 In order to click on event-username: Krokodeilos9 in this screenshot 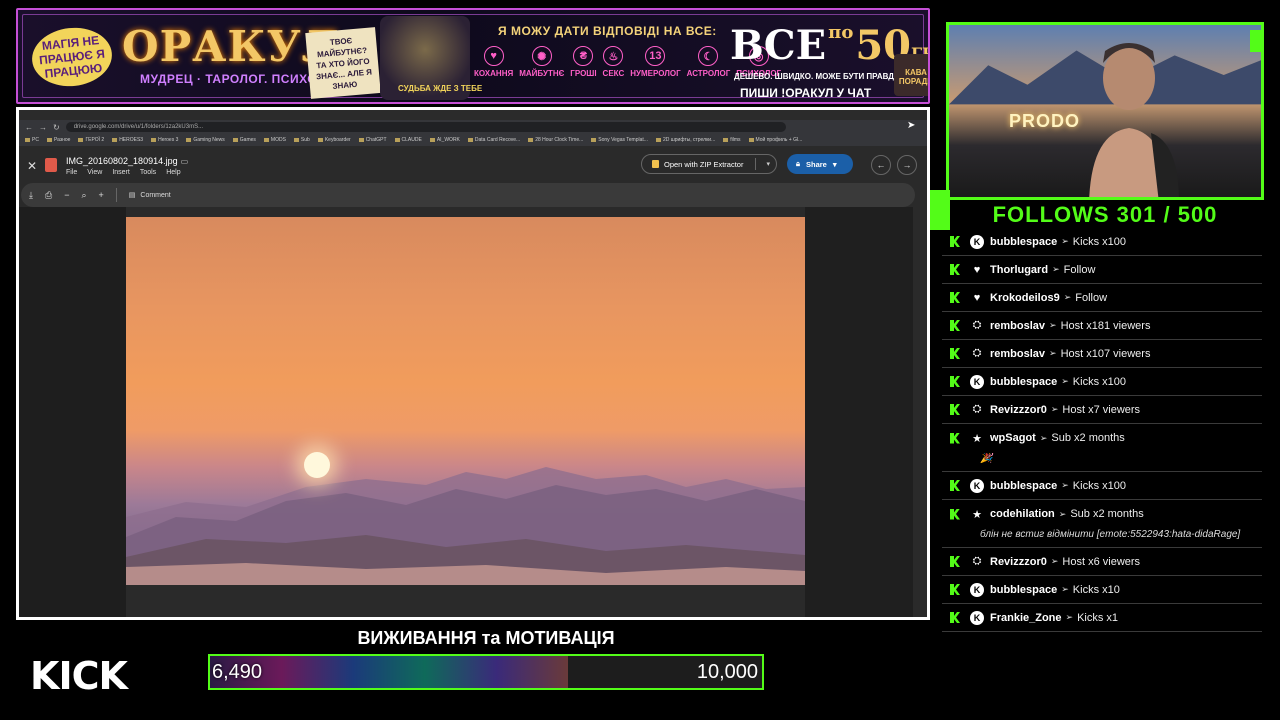, I will do `click(1025, 297)`.